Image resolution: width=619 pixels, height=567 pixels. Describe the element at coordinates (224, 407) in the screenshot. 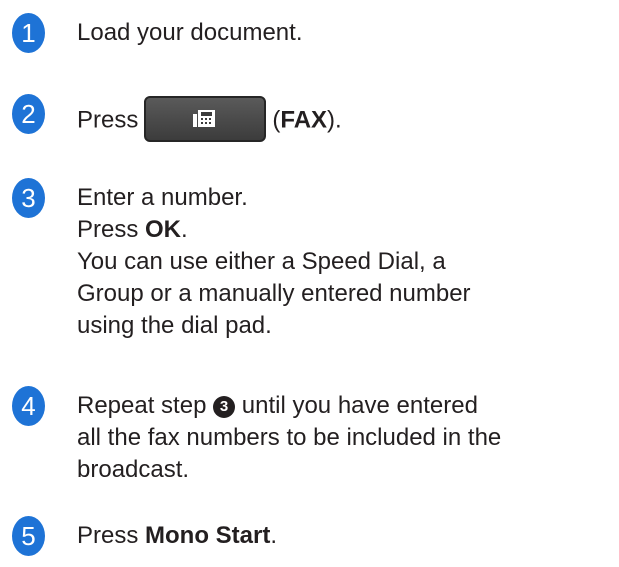

I see `step-reference-badge: 3` at that location.